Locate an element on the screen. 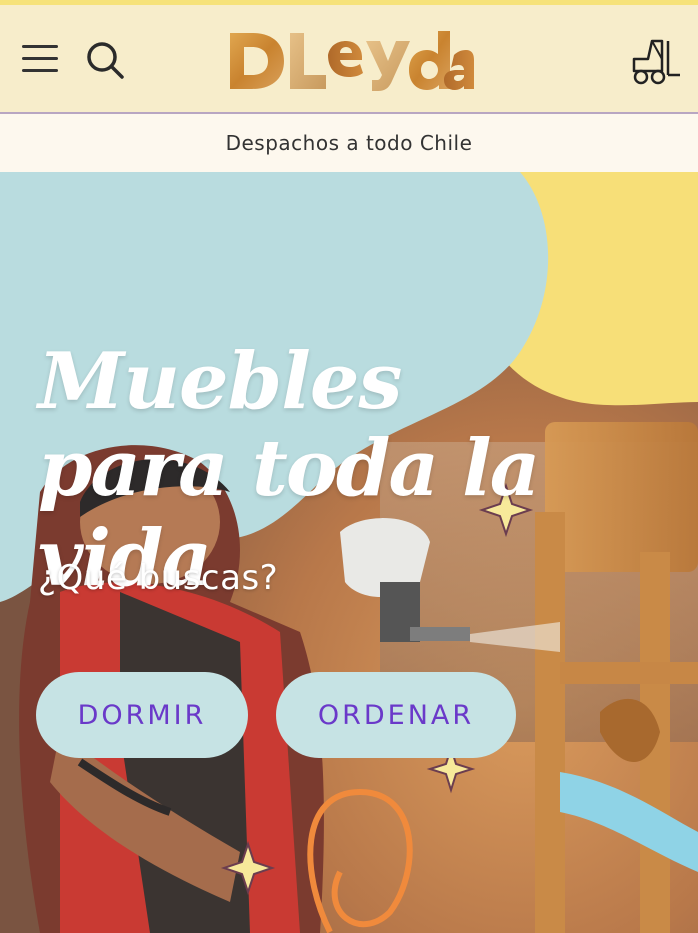 This screenshot has width=698, height=933. forklift-cart-icon is located at coordinates (656, 62).